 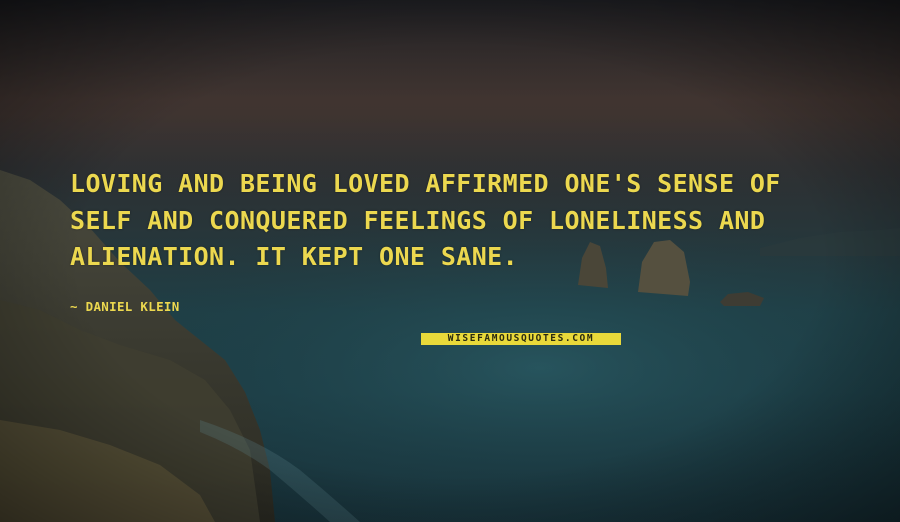 What do you see at coordinates (521, 339) in the screenshot?
I see `site-watermark: WISEFAMOUSQUOTES.COM` at bounding box center [521, 339].